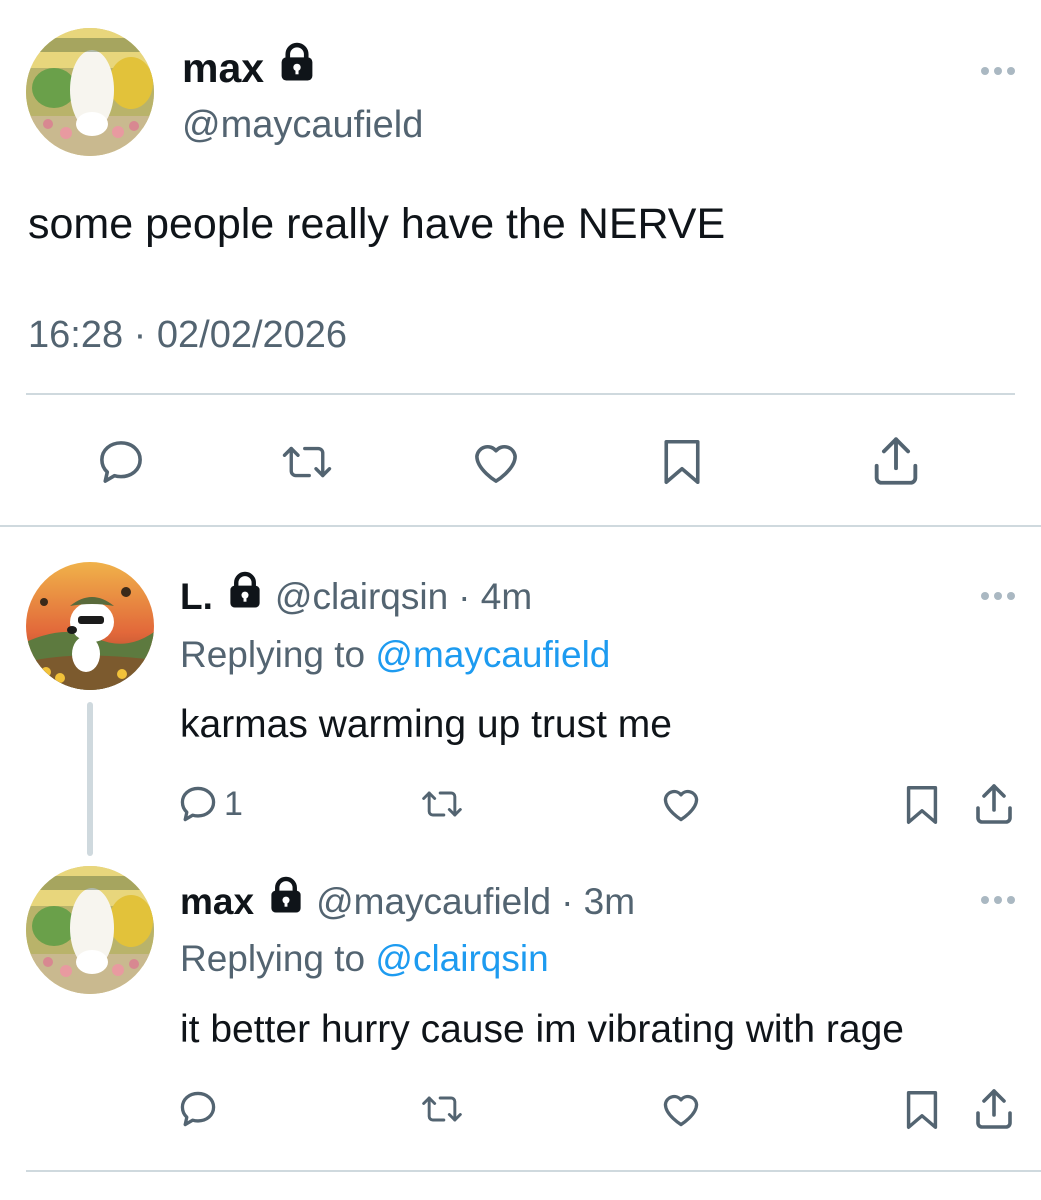 This screenshot has width=1041, height=1200. Describe the element at coordinates (187, 335) in the screenshot. I see `tweet-timestamp: 16:28 · 02/02/2026` at that location.